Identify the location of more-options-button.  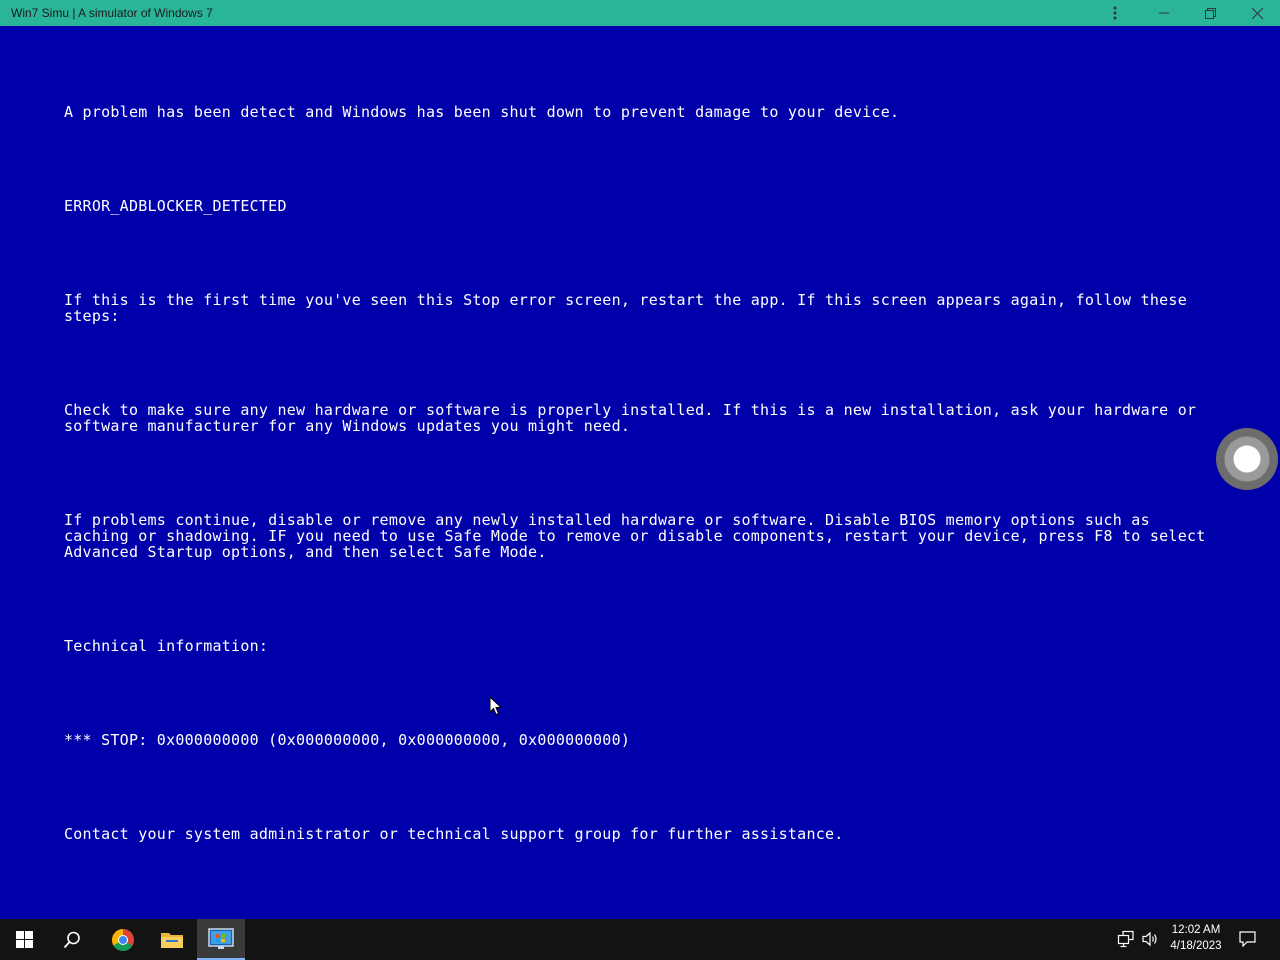
(1115, 13).